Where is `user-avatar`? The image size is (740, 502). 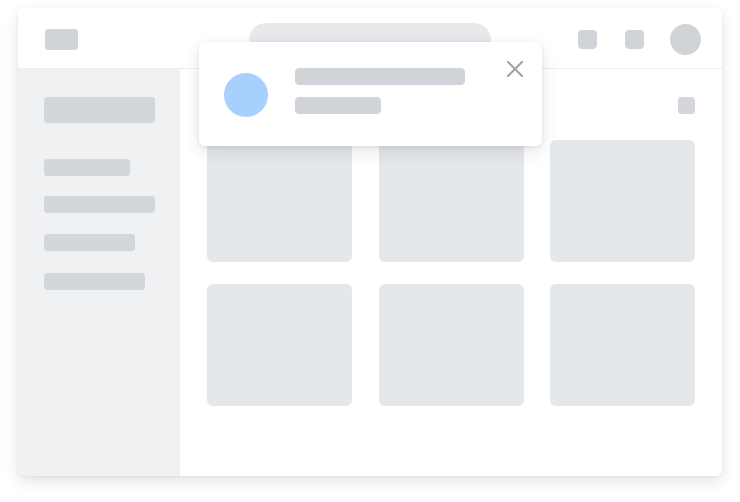 user-avatar is located at coordinates (685, 39).